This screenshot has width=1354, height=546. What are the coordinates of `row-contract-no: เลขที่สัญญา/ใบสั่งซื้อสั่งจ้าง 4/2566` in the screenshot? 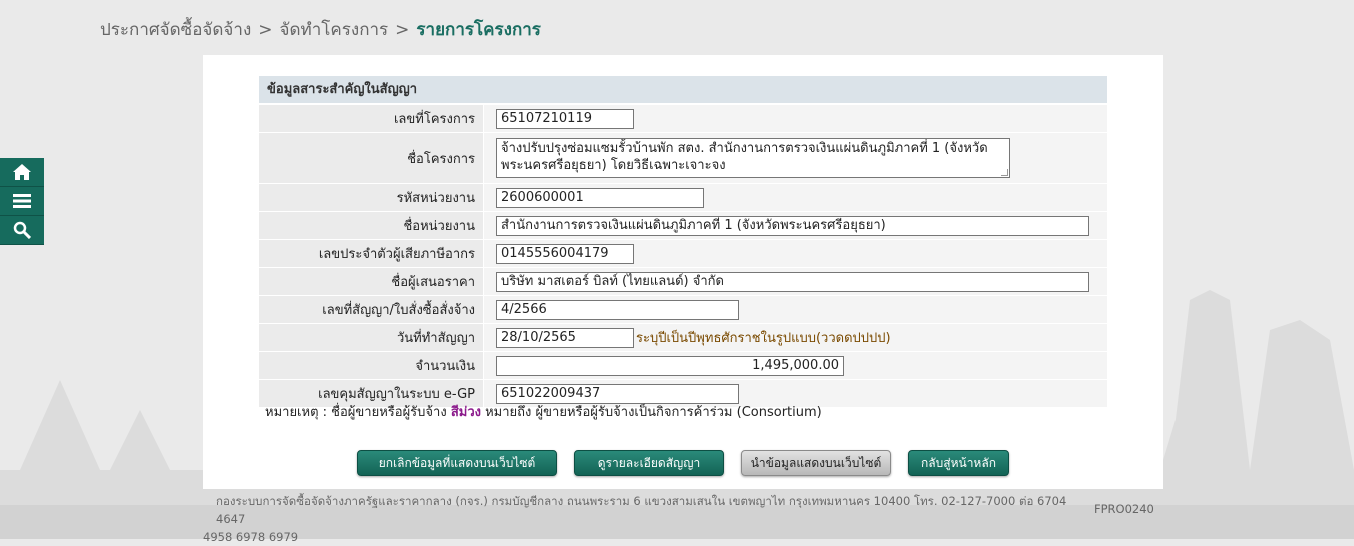 It's located at (683, 309).